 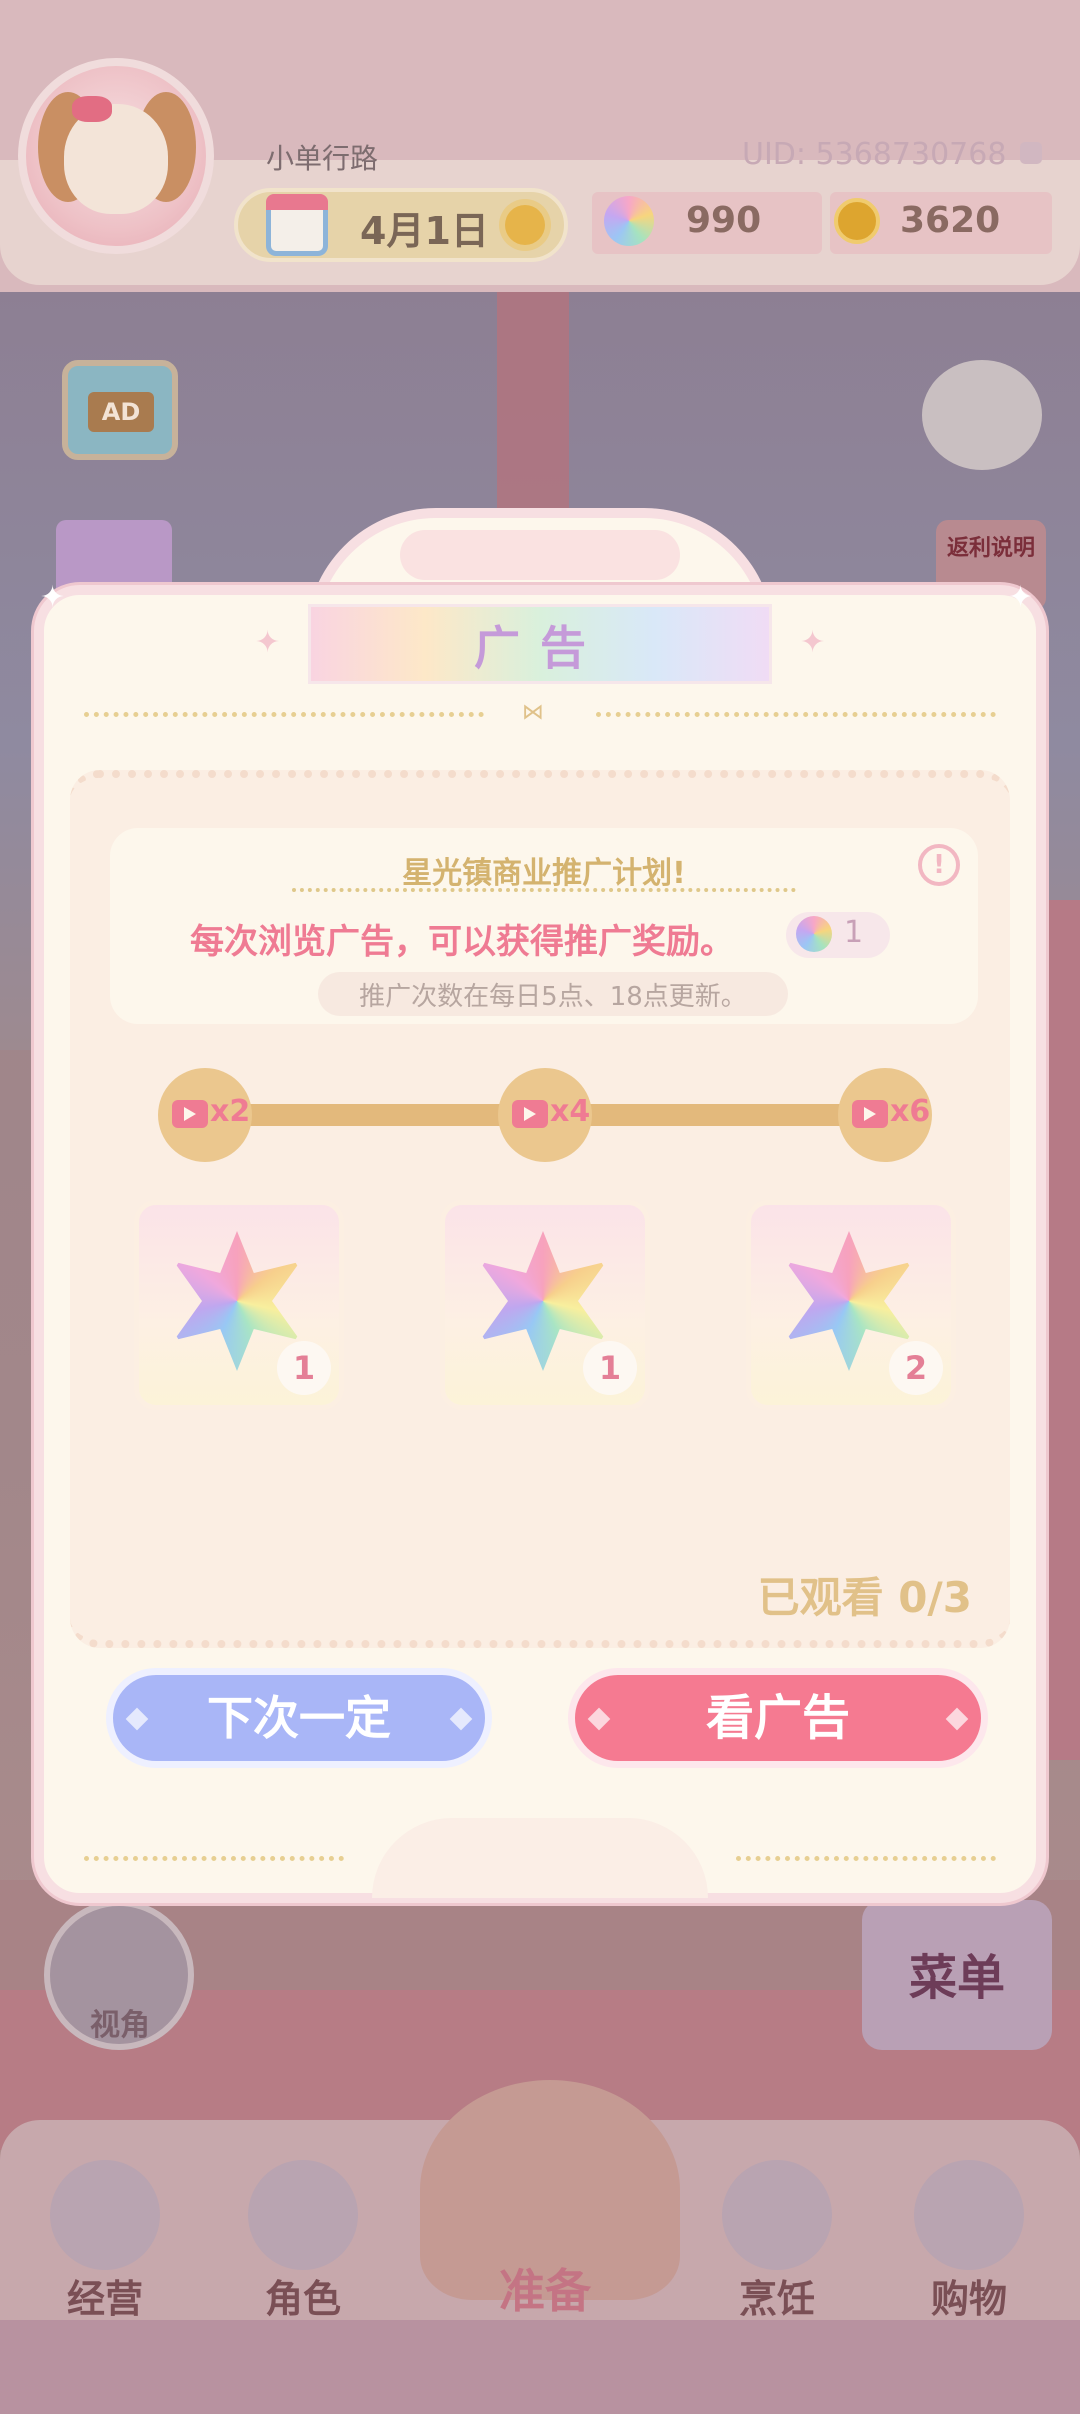 I want to click on camera-view-button: 视角, so click(x=119, y=1975).